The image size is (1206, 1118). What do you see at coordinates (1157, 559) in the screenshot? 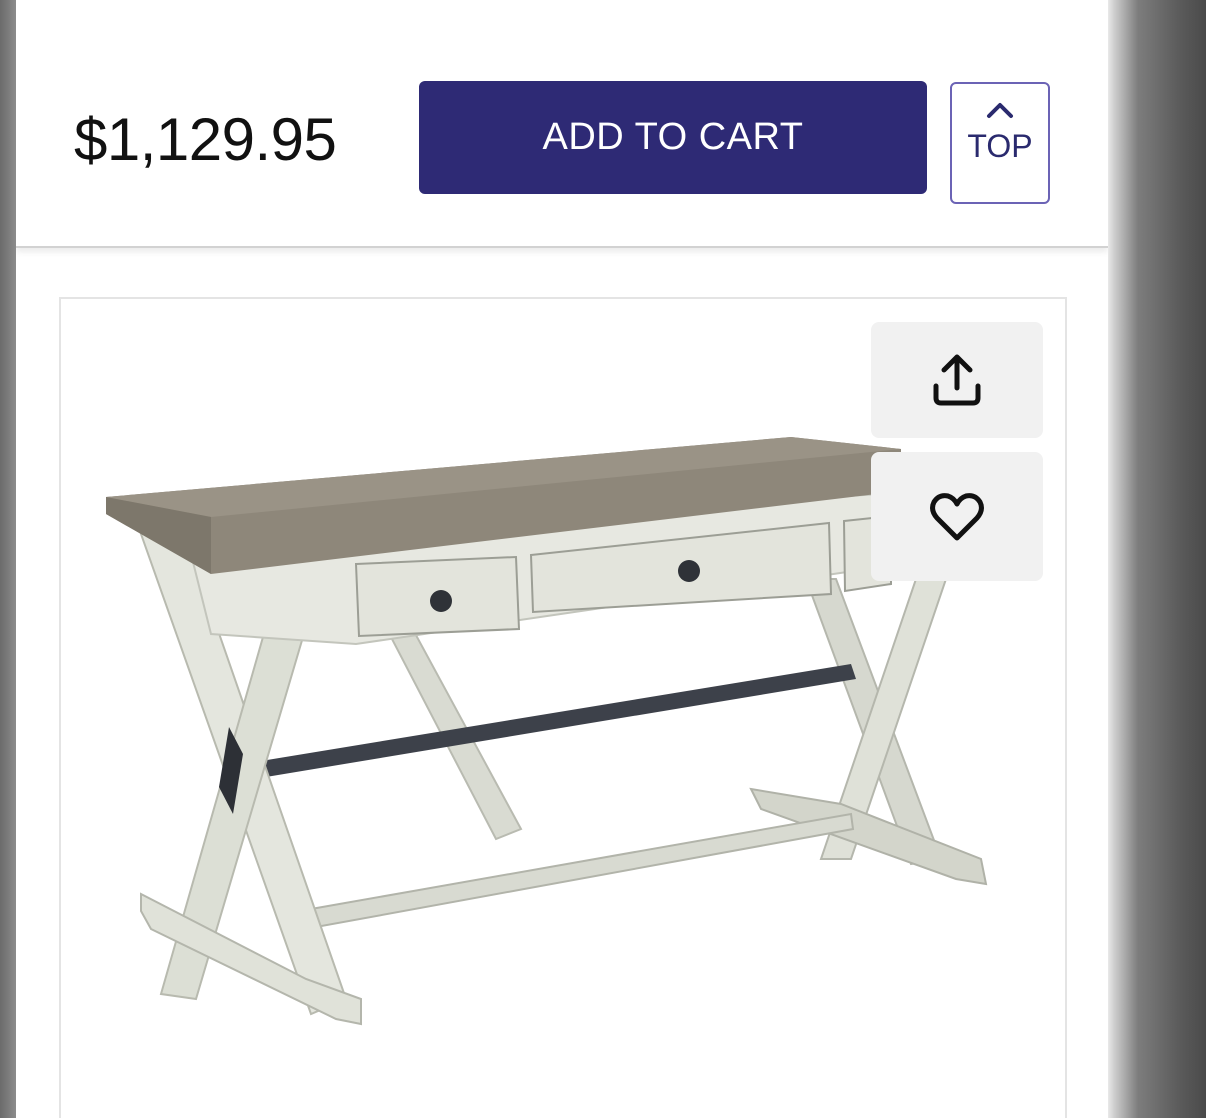
I see `right-screen-edge` at bounding box center [1157, 559].